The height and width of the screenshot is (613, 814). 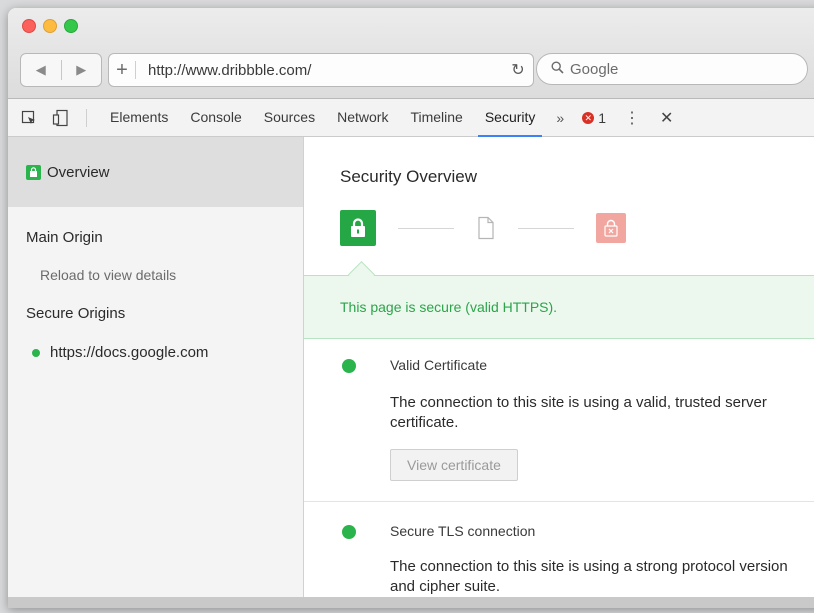 I want to click on secure-banner: This page is secure (valid HTTPS)., so click(x=559, y=307).